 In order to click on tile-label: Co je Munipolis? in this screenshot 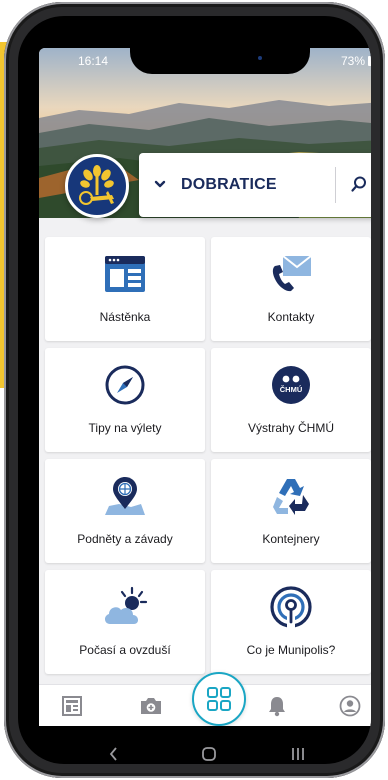, I will do `click(291, 650)`.